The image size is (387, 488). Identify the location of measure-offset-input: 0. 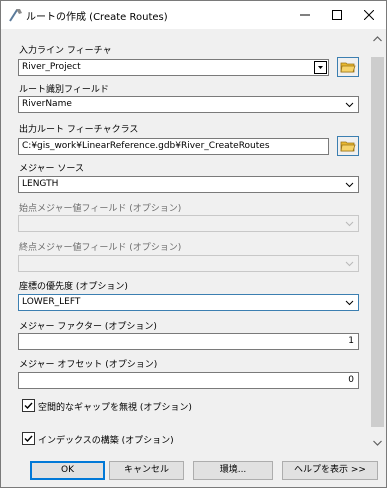
(188, 380).